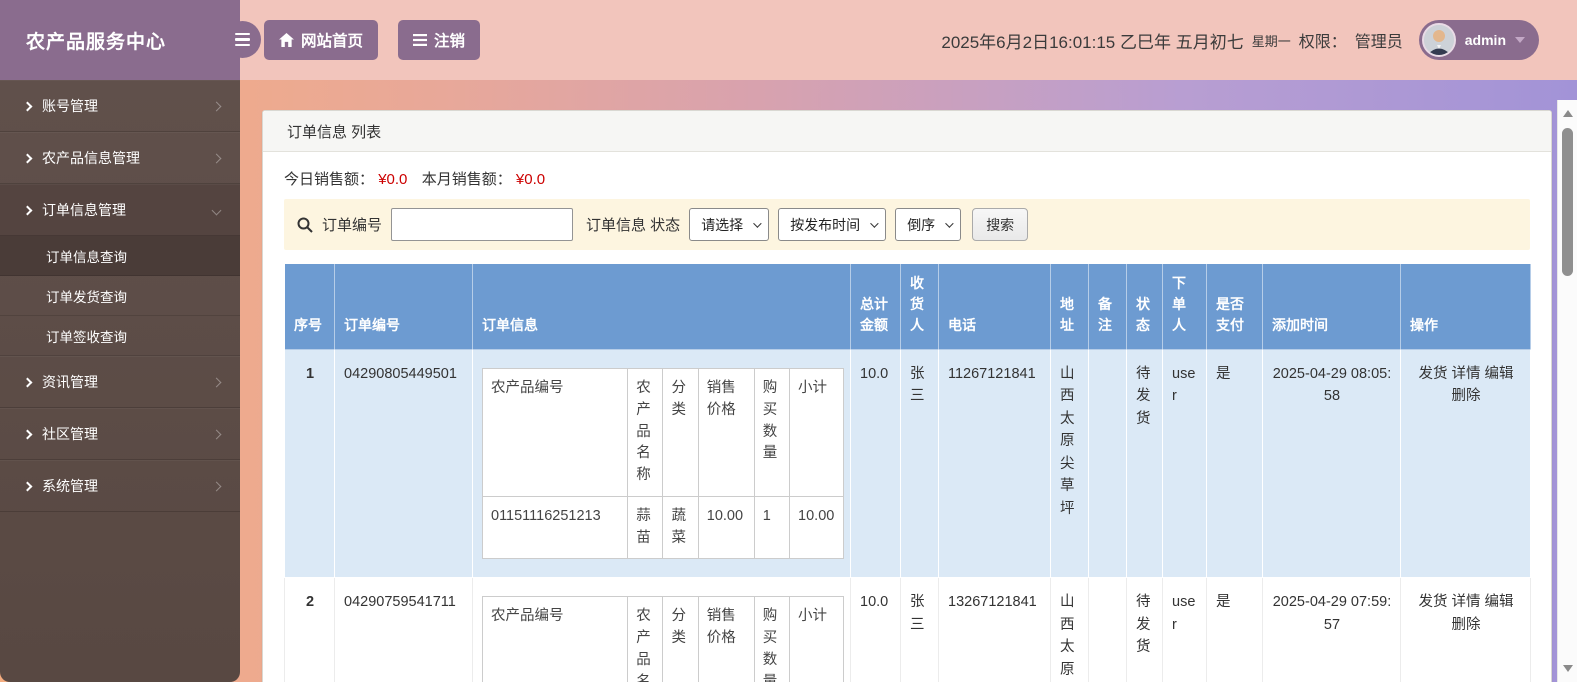 Image resolution: width=1577 pixels, height=682 pixels. What do you see at coordinates (1069, 306) in the screenshot?
I see `col-address: 地址` at bounding box center [1069, 306].